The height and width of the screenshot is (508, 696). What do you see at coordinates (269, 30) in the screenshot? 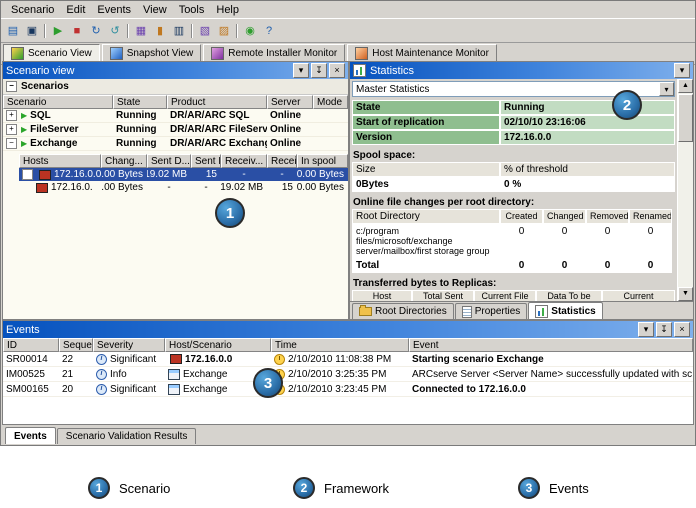
I see `help-icon: ?` at bounding box center [269, 30].